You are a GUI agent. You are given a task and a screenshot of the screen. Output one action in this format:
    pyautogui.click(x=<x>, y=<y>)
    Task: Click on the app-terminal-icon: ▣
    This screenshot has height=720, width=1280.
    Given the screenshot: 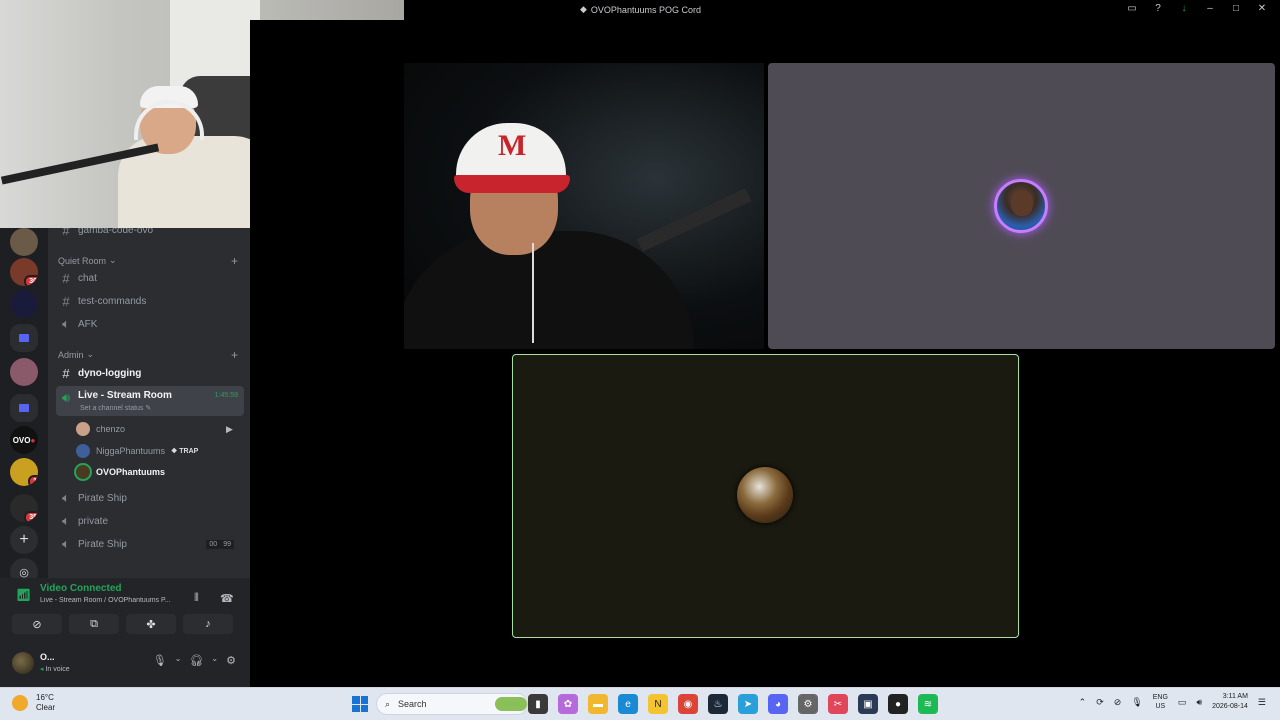 What is the action you would take?
    pyautogui.click(x=868, y=704)
    